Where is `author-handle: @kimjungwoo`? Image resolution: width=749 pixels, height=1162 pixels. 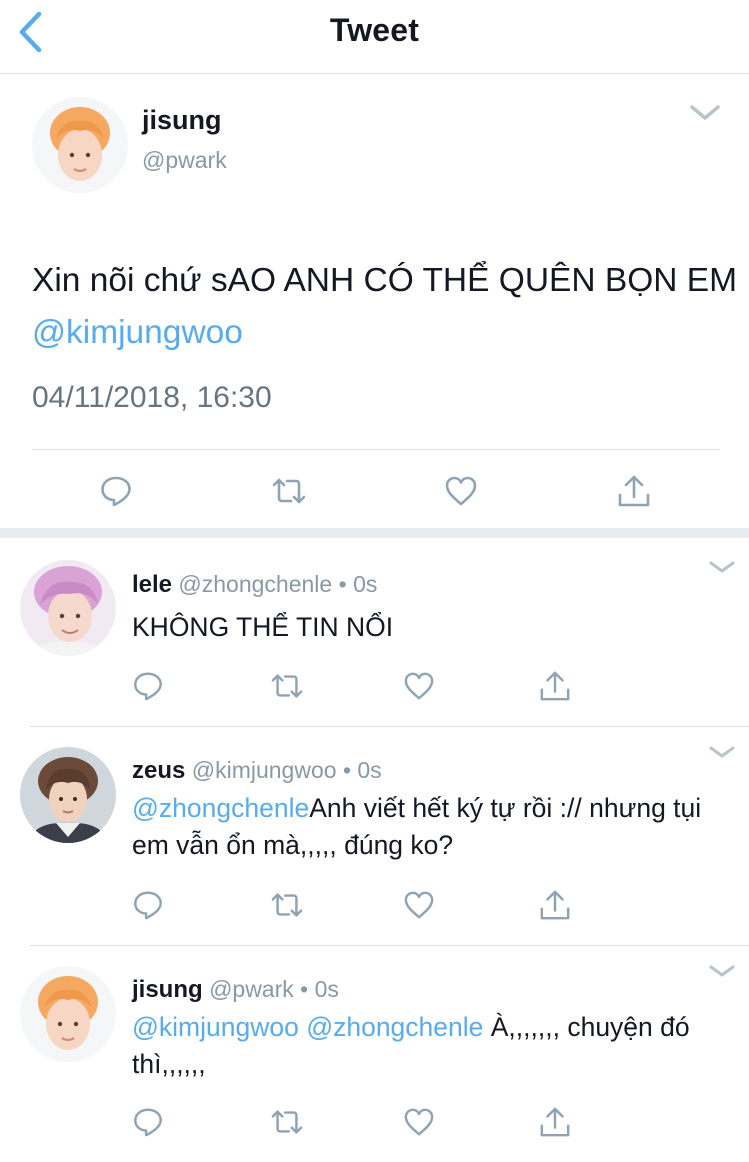
author-handle: @kimjungwoo is located at coordinates (264, 770).